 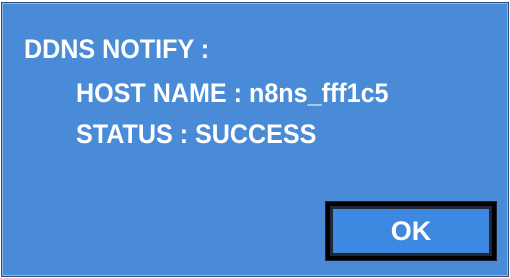 I want to click on ok-button: OK, so click(x=411, y=231).